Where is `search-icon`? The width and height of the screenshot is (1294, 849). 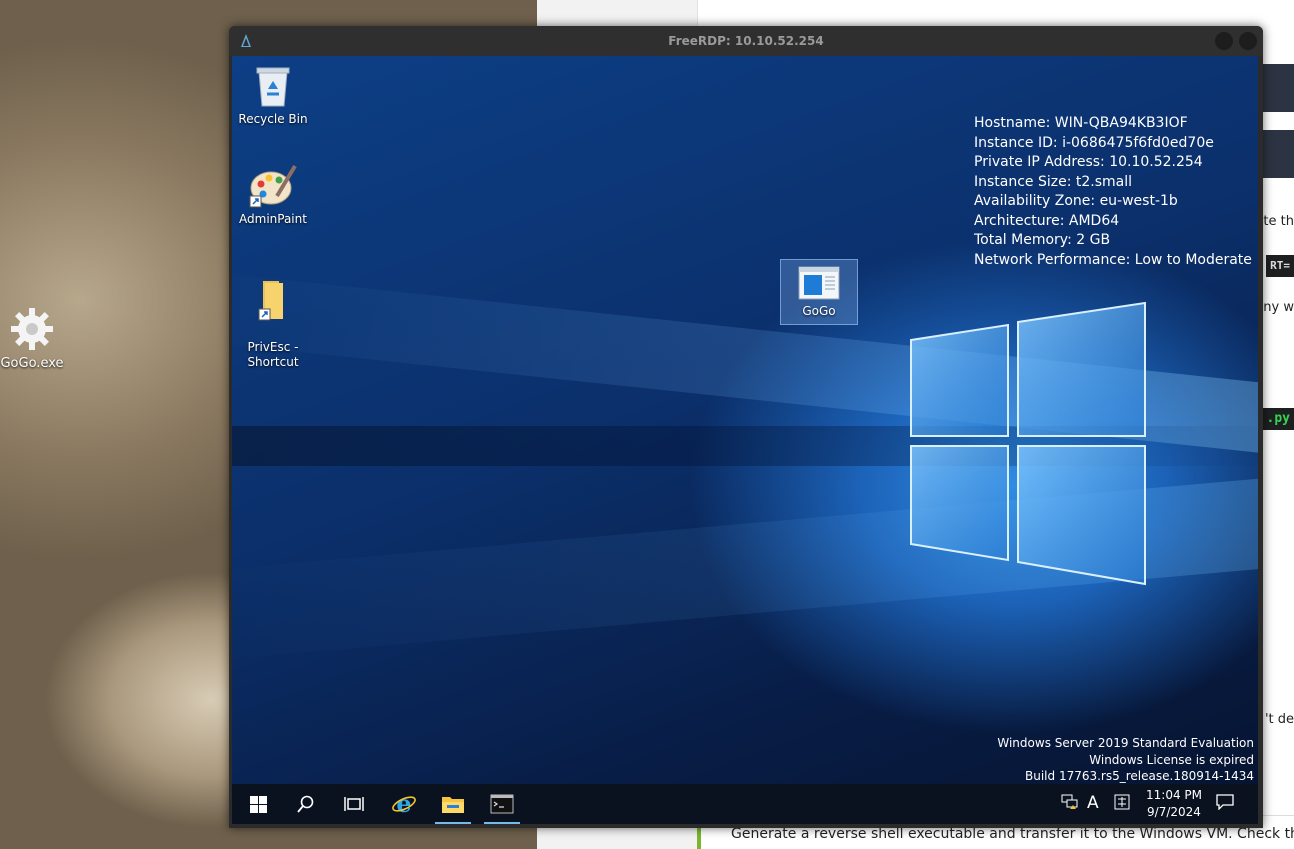 search-icon is located at coordinates (305, 804).